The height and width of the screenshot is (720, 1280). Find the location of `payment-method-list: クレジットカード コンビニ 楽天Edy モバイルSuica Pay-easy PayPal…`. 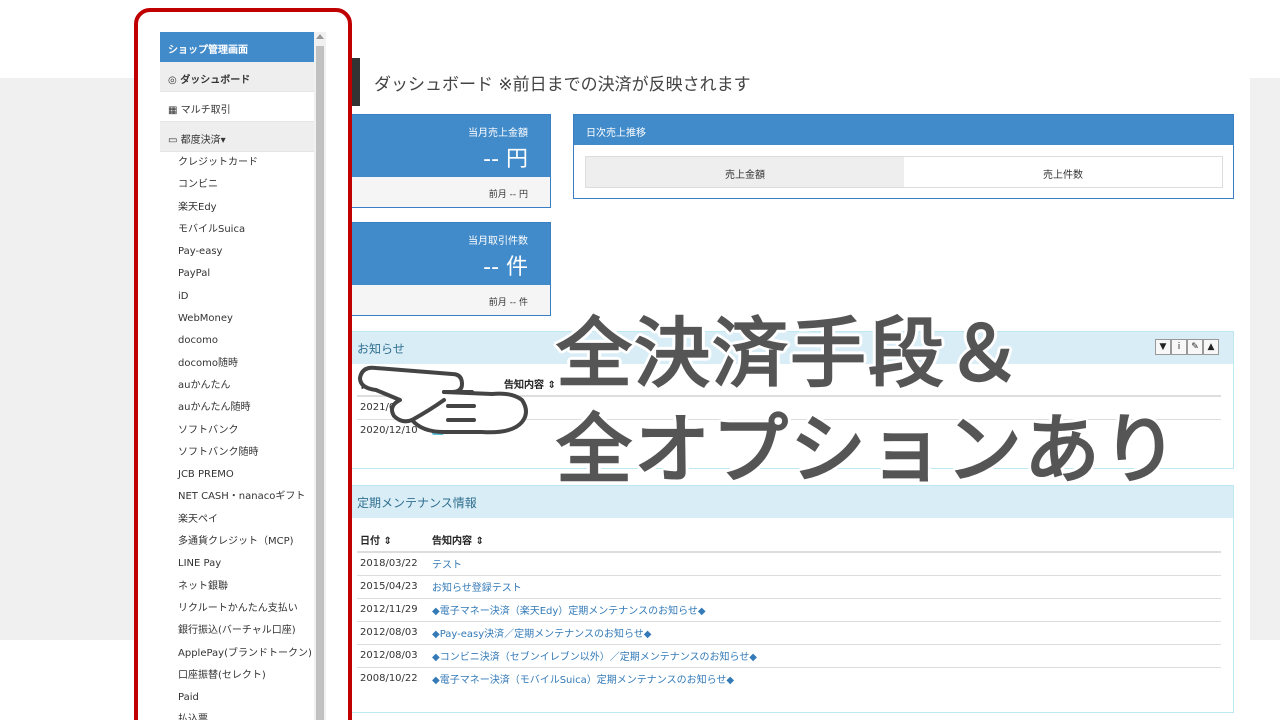

payment-method-list: クレジットカード コンビニ 楽天Edy モバイルSuica Pay-easy PayPal… is located at coordinates (237, 436).